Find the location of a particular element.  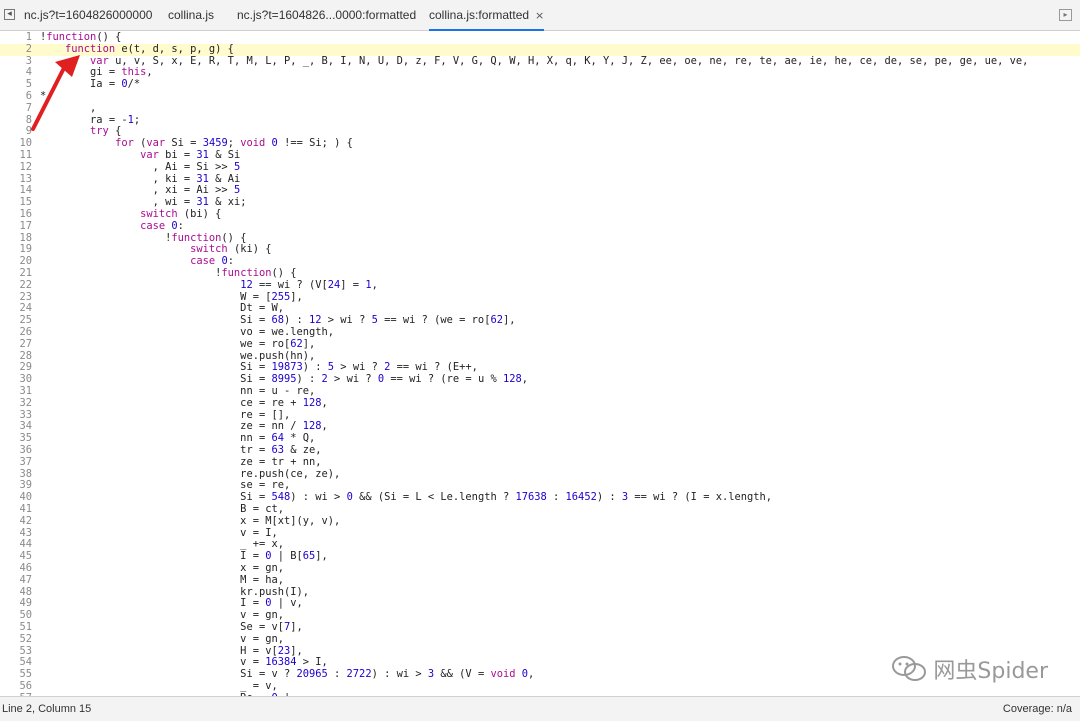

tab-collina-js: collina.js is located at coordinates (191, 15).